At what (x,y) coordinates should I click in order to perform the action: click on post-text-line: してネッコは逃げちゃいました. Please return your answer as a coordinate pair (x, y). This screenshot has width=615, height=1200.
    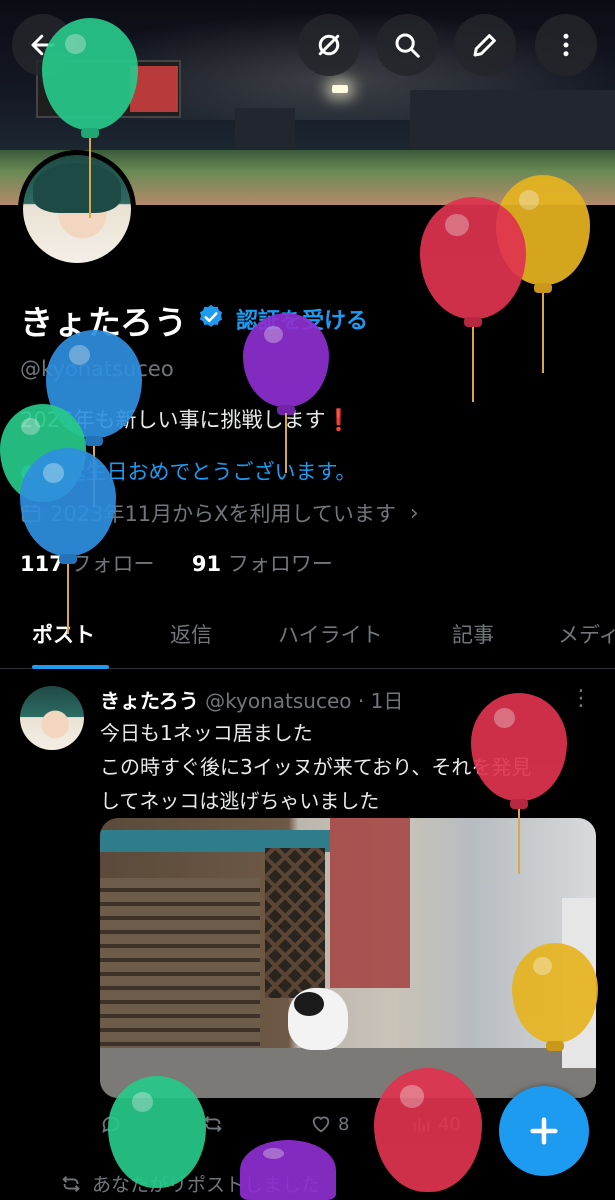
    Looking at the image, I should click on (240, 801).